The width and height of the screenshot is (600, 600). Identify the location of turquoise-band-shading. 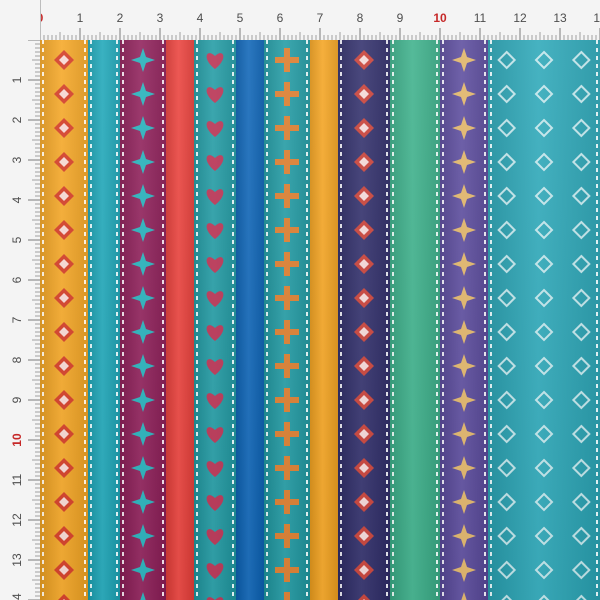
(104, 320).